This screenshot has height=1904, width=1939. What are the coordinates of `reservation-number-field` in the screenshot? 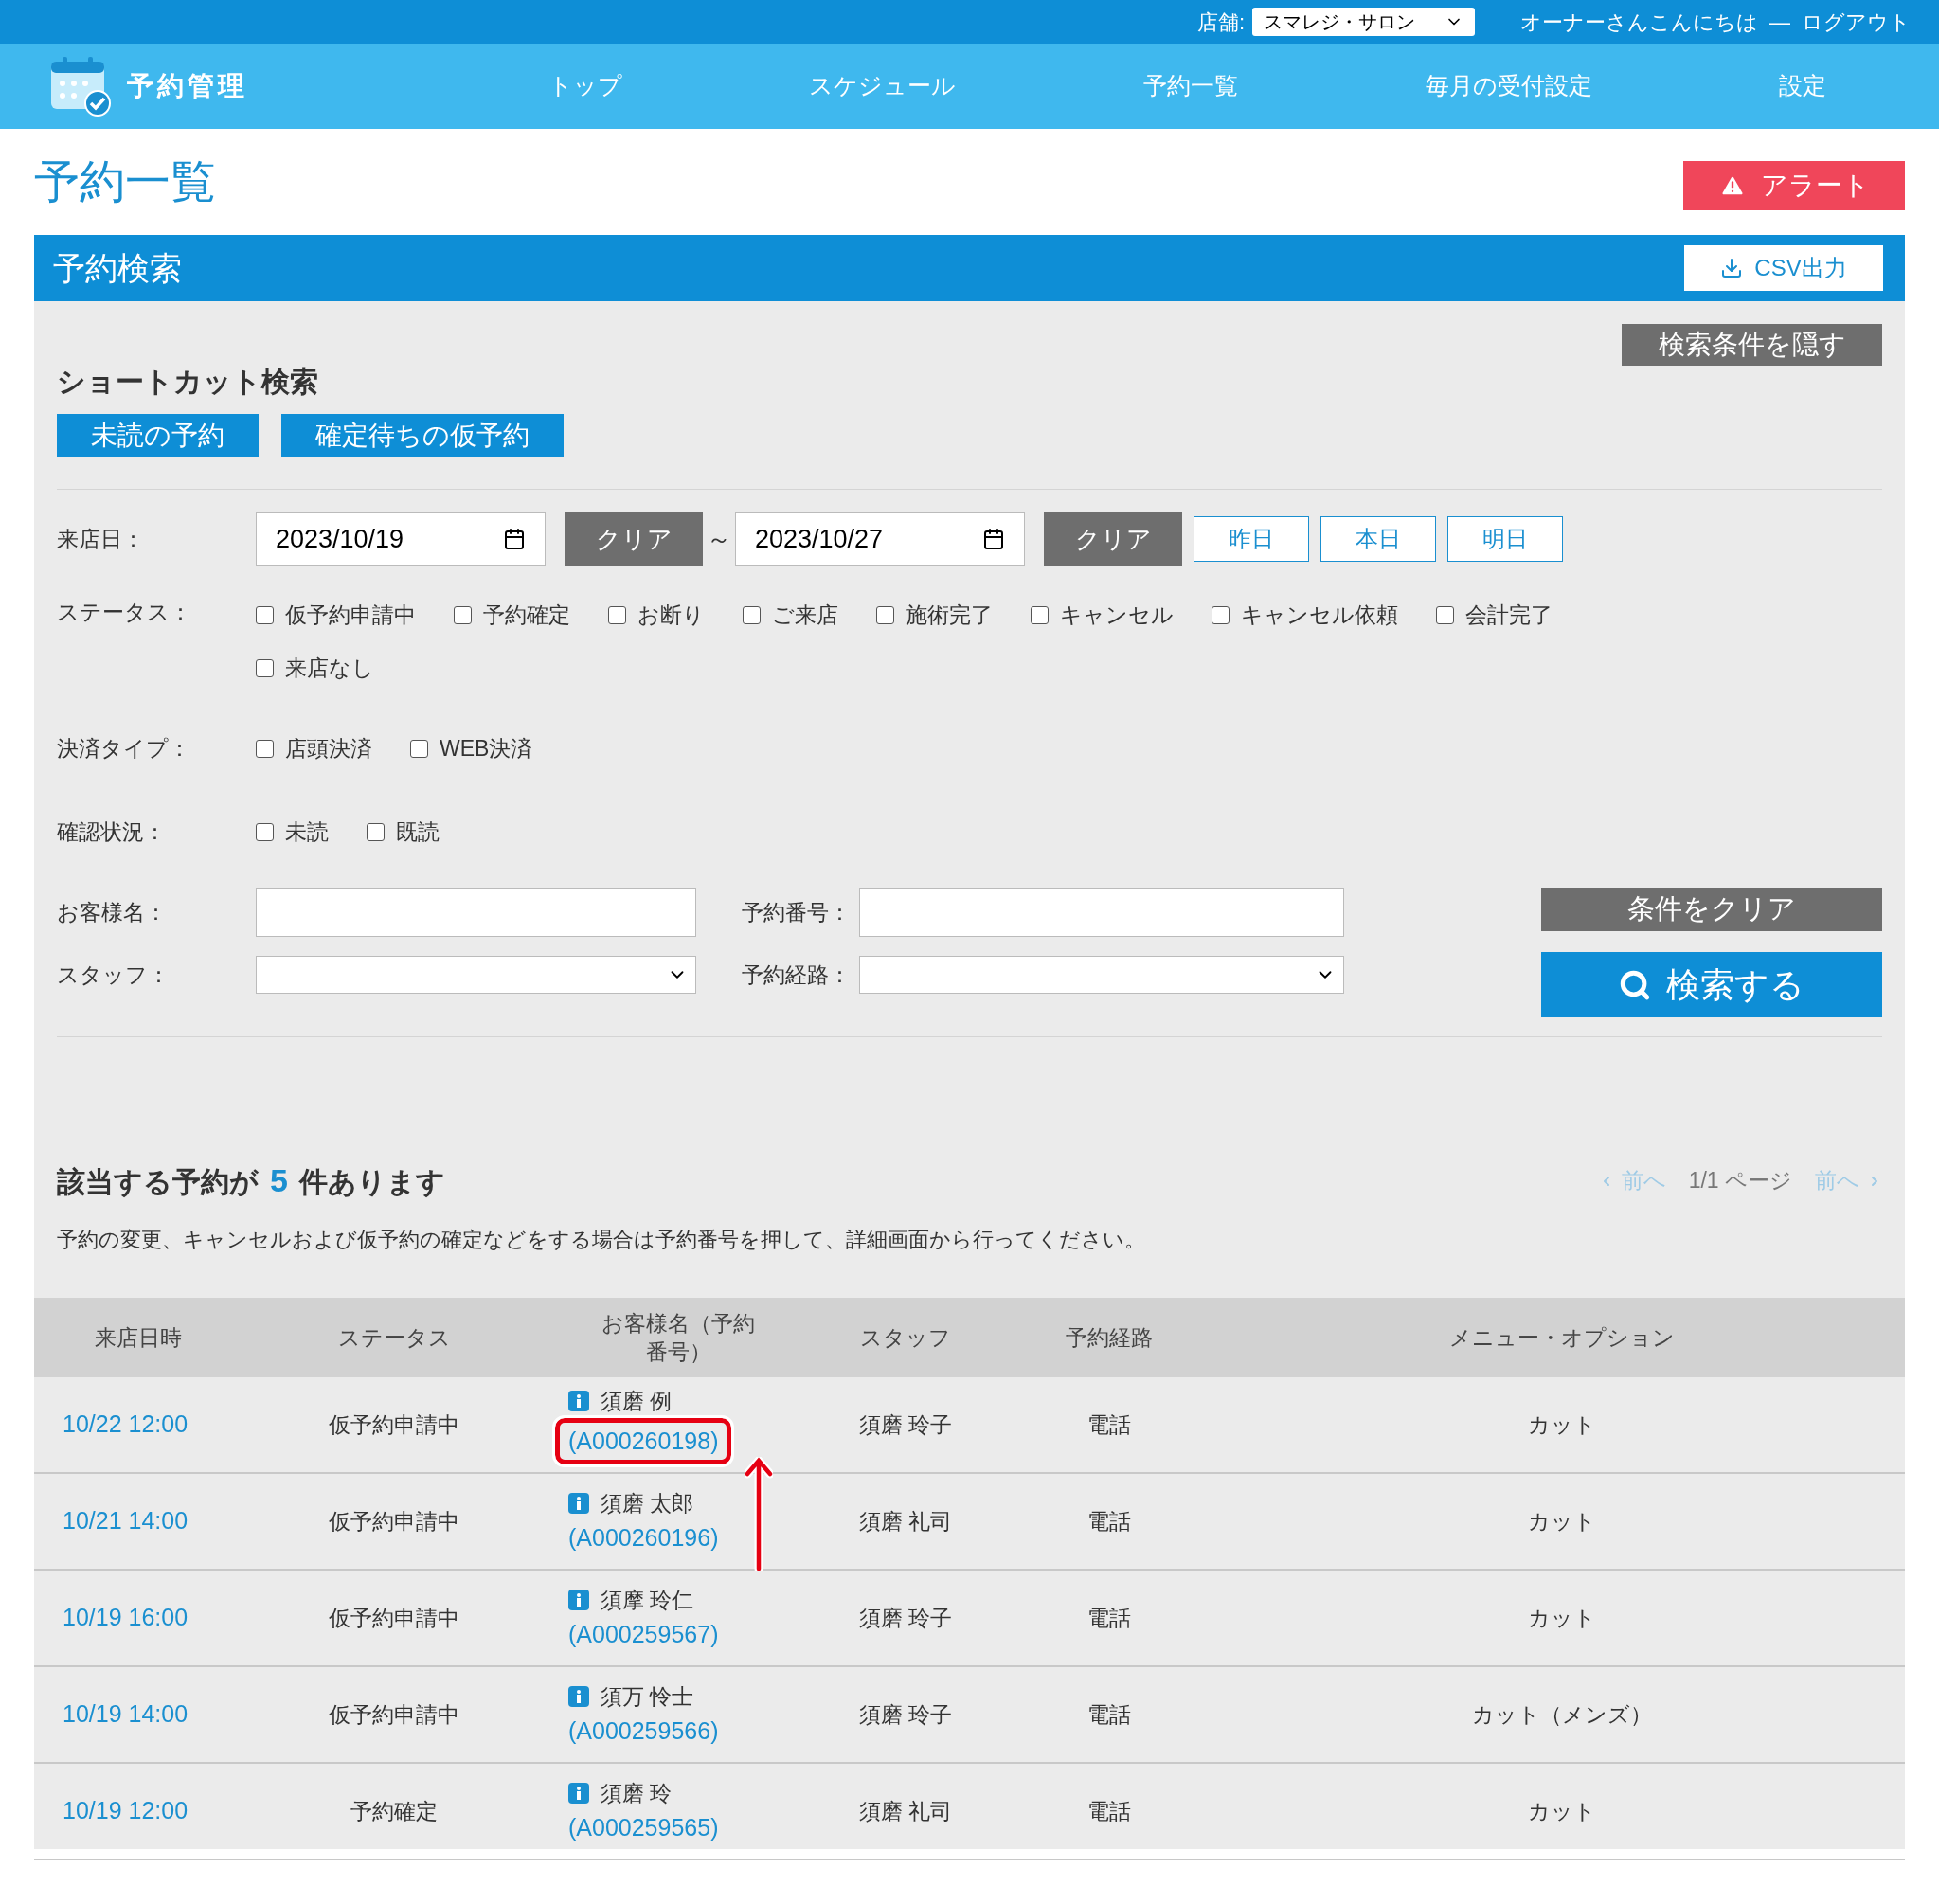 It's located at (1101, 912).